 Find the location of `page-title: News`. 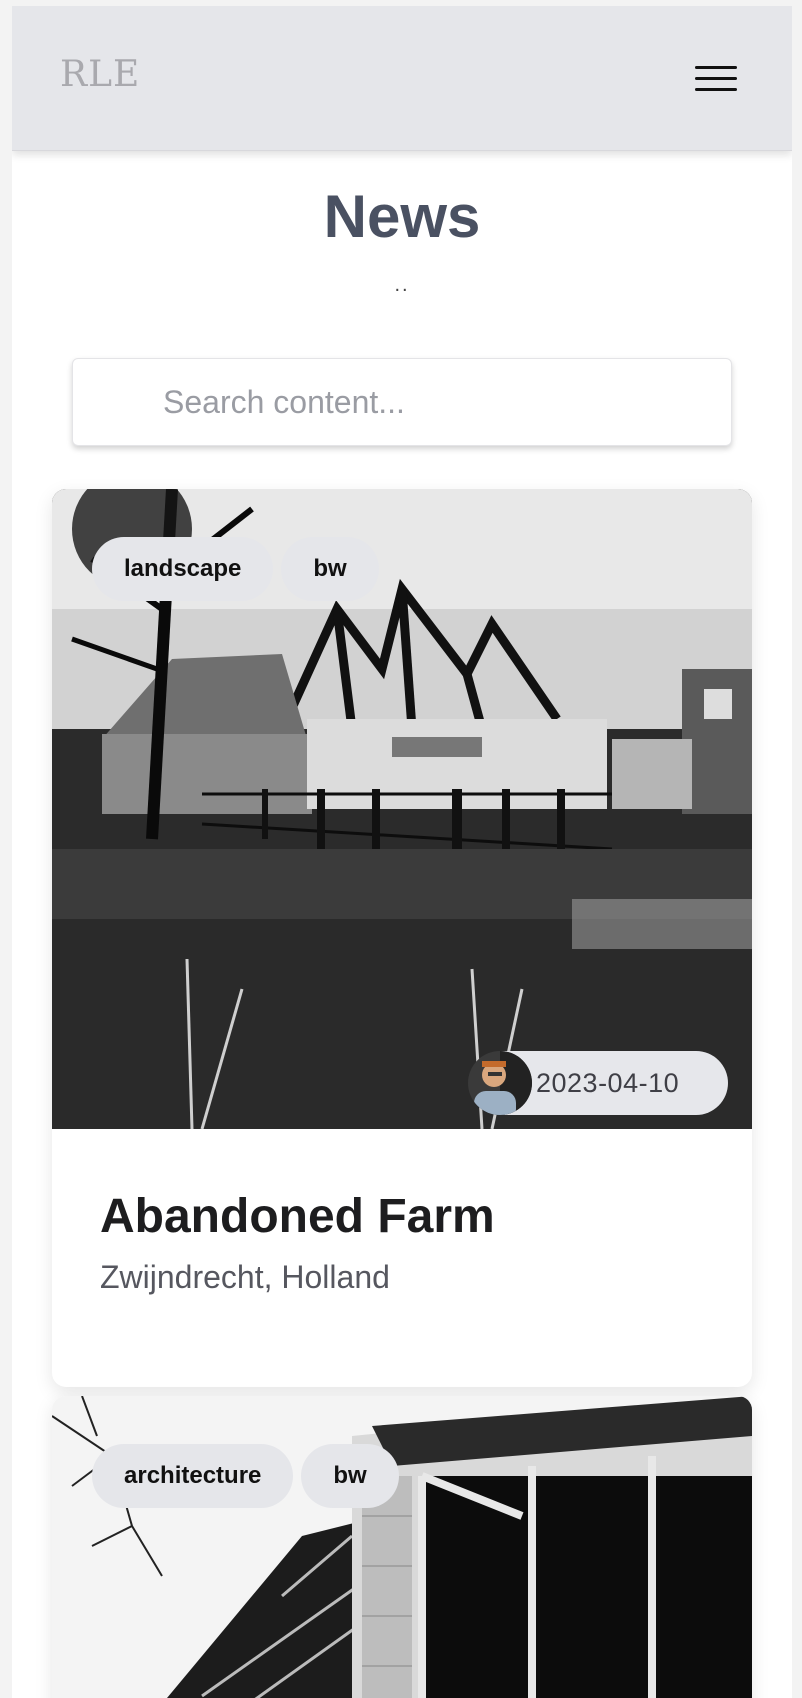

page-title: News is located at coordinates (402, 216).